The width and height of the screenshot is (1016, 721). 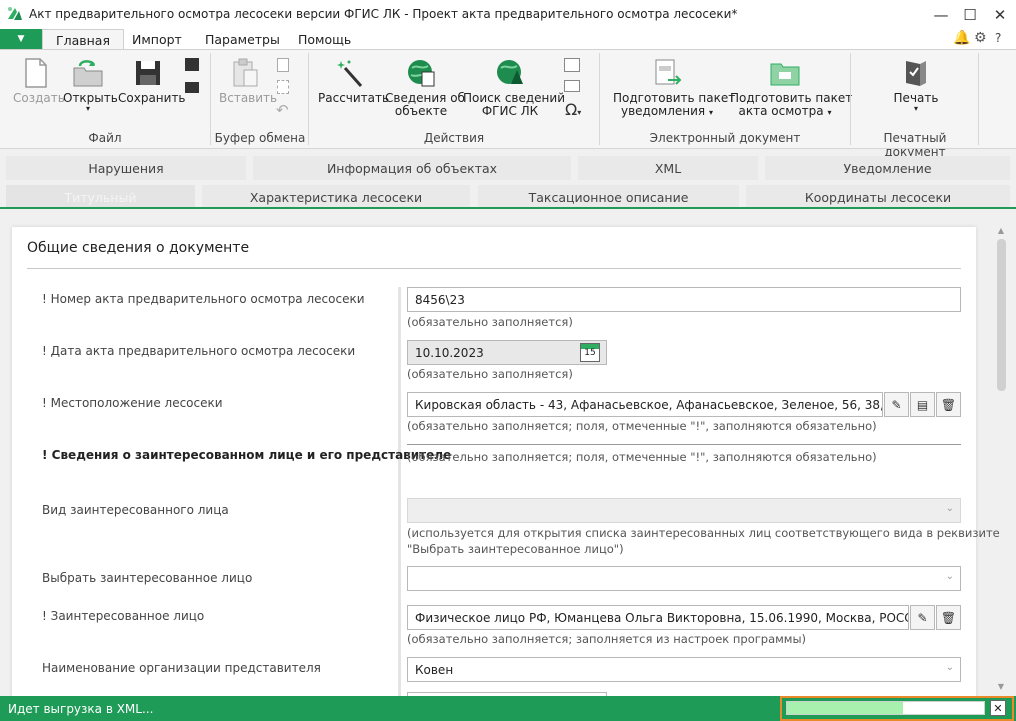 I want to click on section-title: Общие сведения о документе, so click(x=138, y=248).